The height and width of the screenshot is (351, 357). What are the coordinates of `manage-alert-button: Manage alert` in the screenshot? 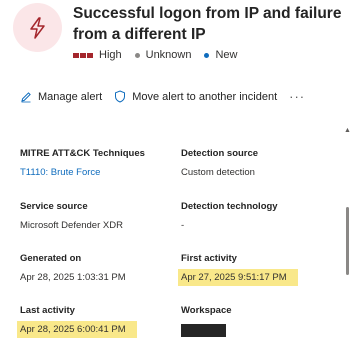 It's located at (61, 97).